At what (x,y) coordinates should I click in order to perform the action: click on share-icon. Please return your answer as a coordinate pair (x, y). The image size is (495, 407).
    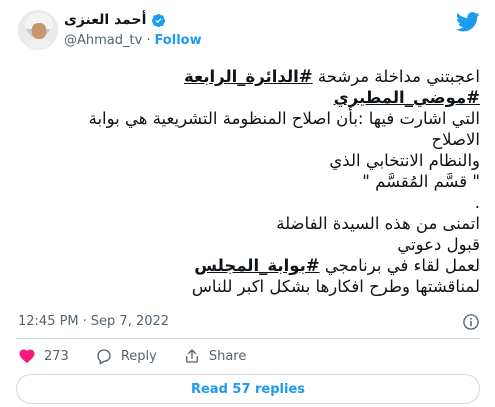
    Looking at the image, I should click on (191, 356).